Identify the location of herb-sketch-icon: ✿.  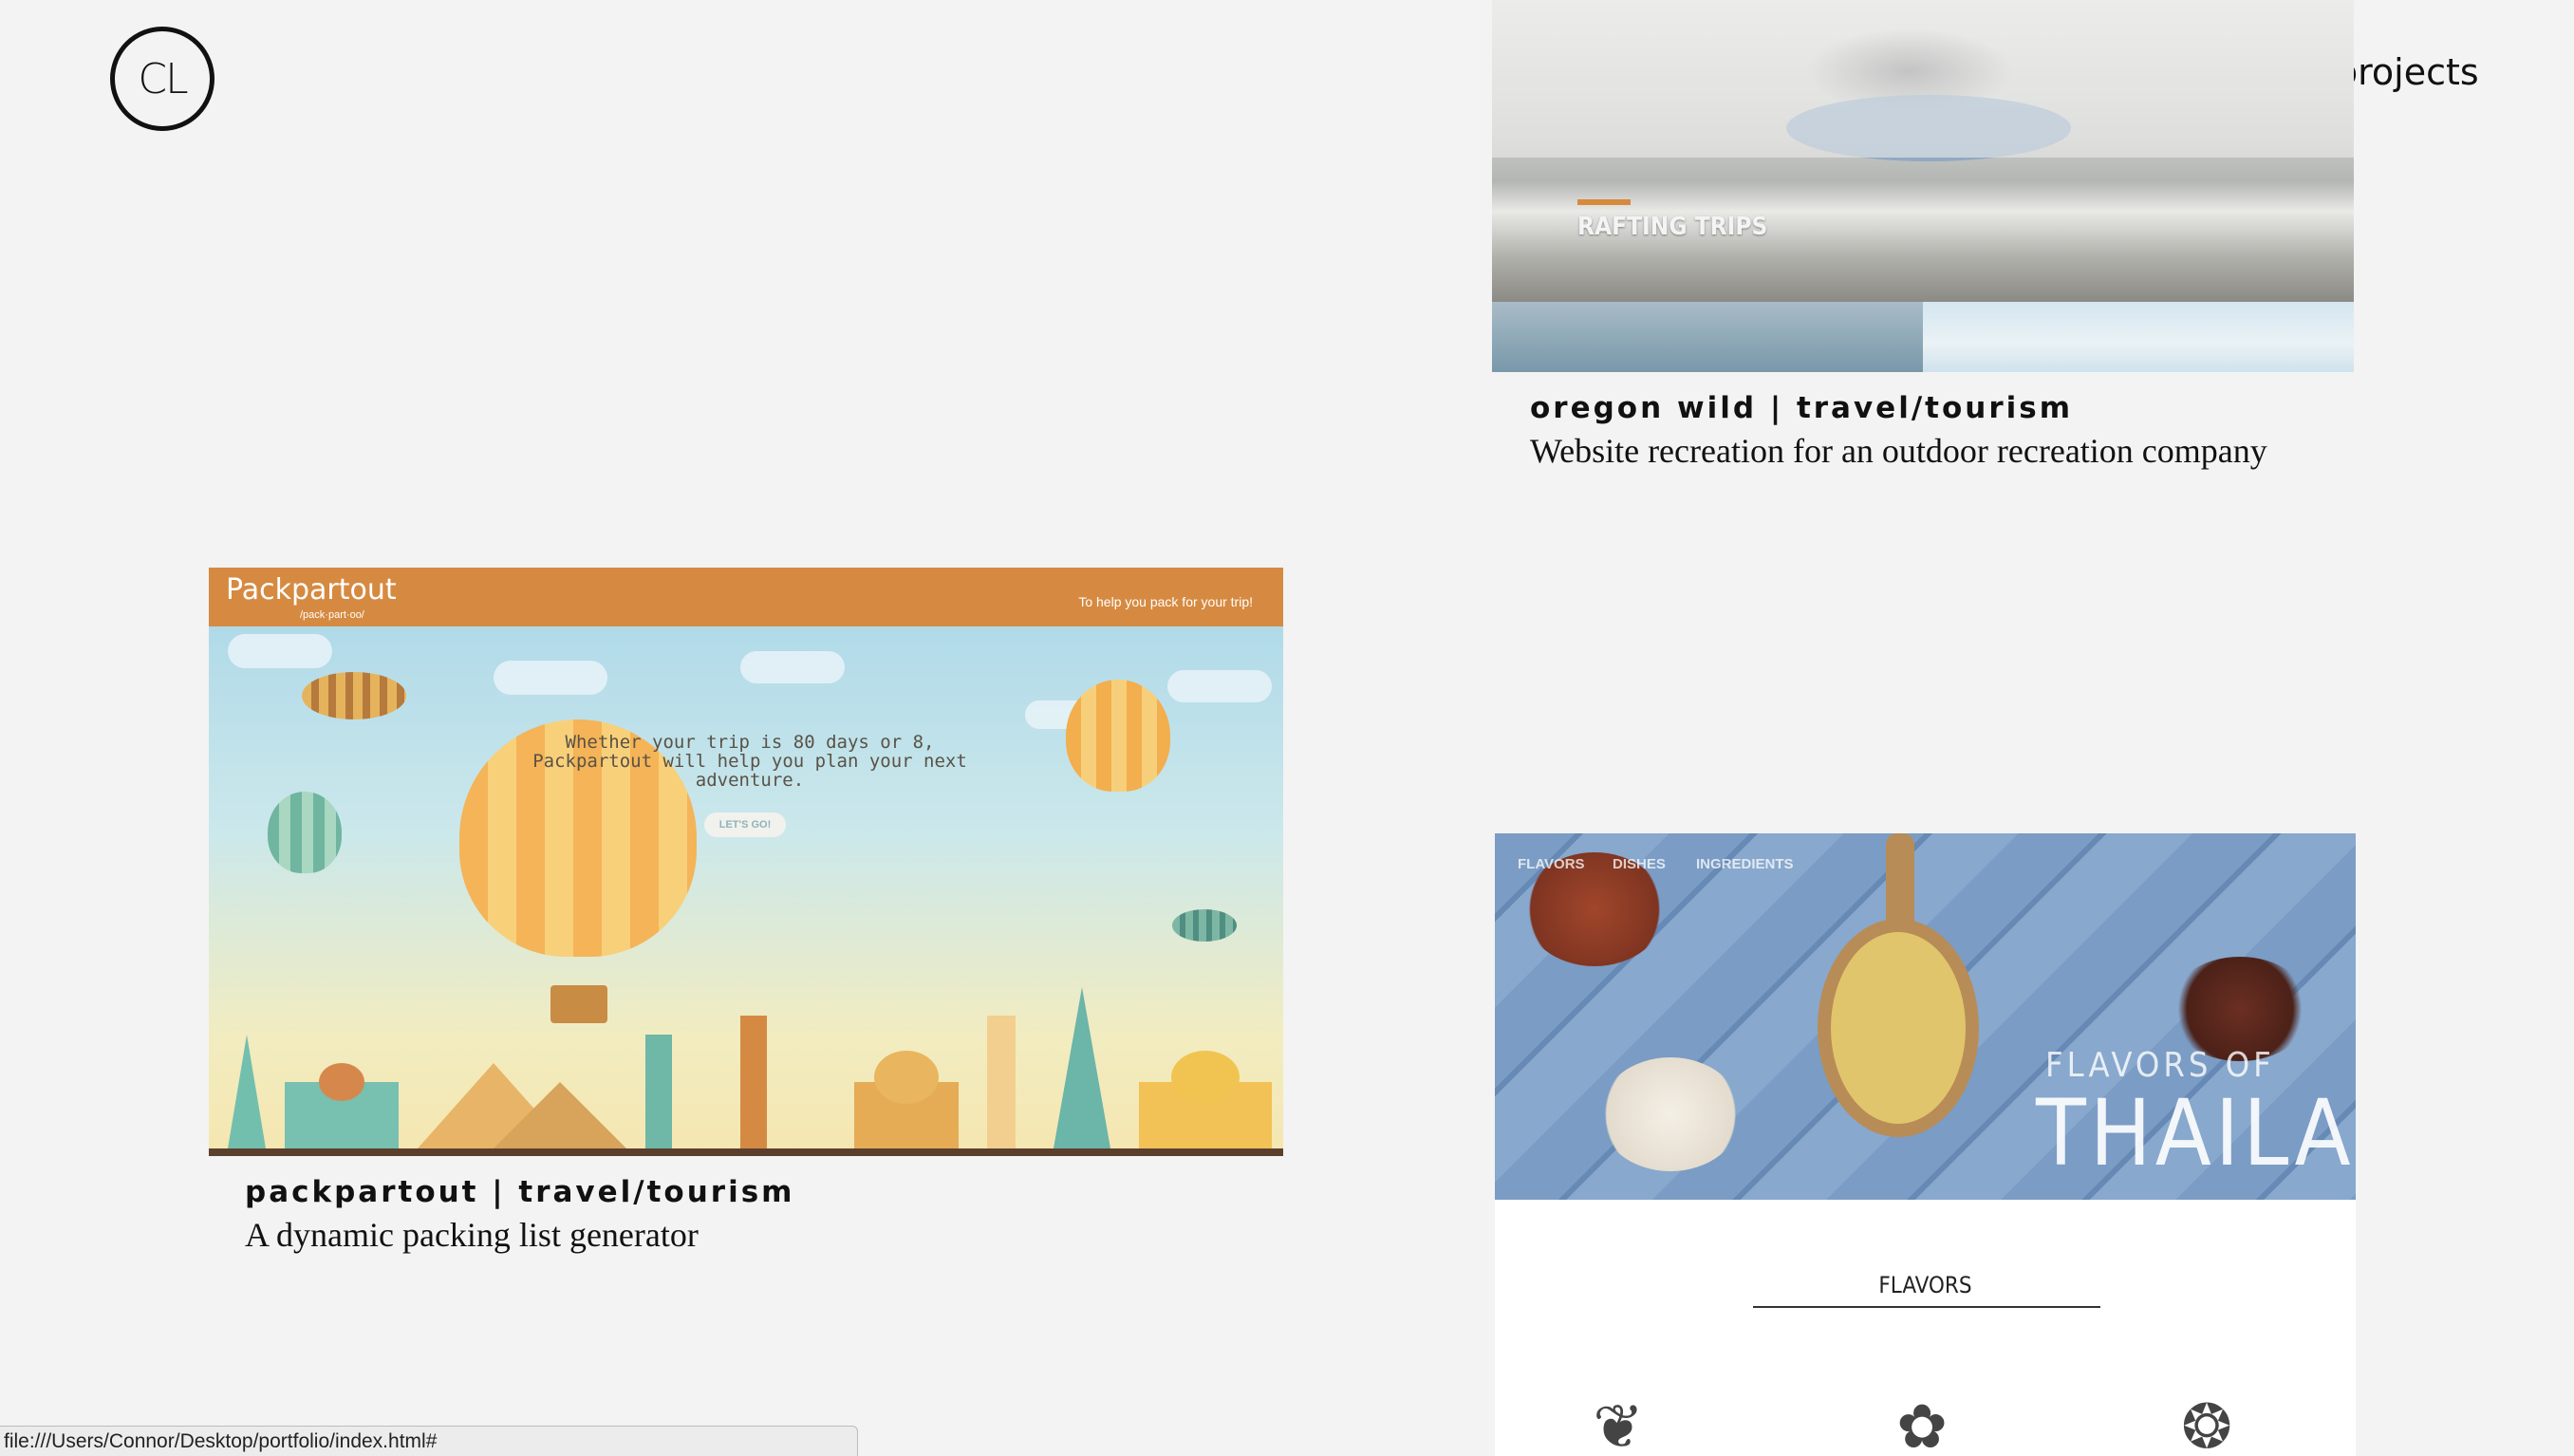
(1922, 1424).